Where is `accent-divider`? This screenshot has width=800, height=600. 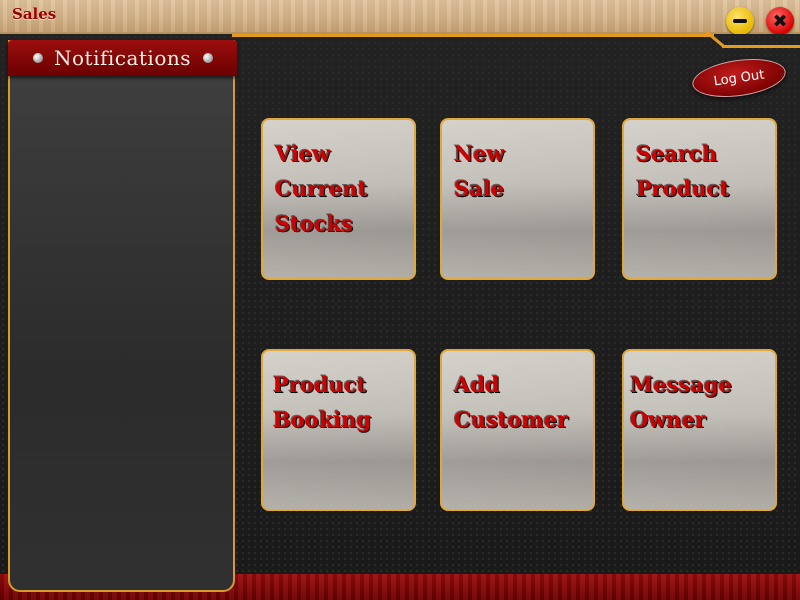
accent-divider is located at coordinates (473, 35).